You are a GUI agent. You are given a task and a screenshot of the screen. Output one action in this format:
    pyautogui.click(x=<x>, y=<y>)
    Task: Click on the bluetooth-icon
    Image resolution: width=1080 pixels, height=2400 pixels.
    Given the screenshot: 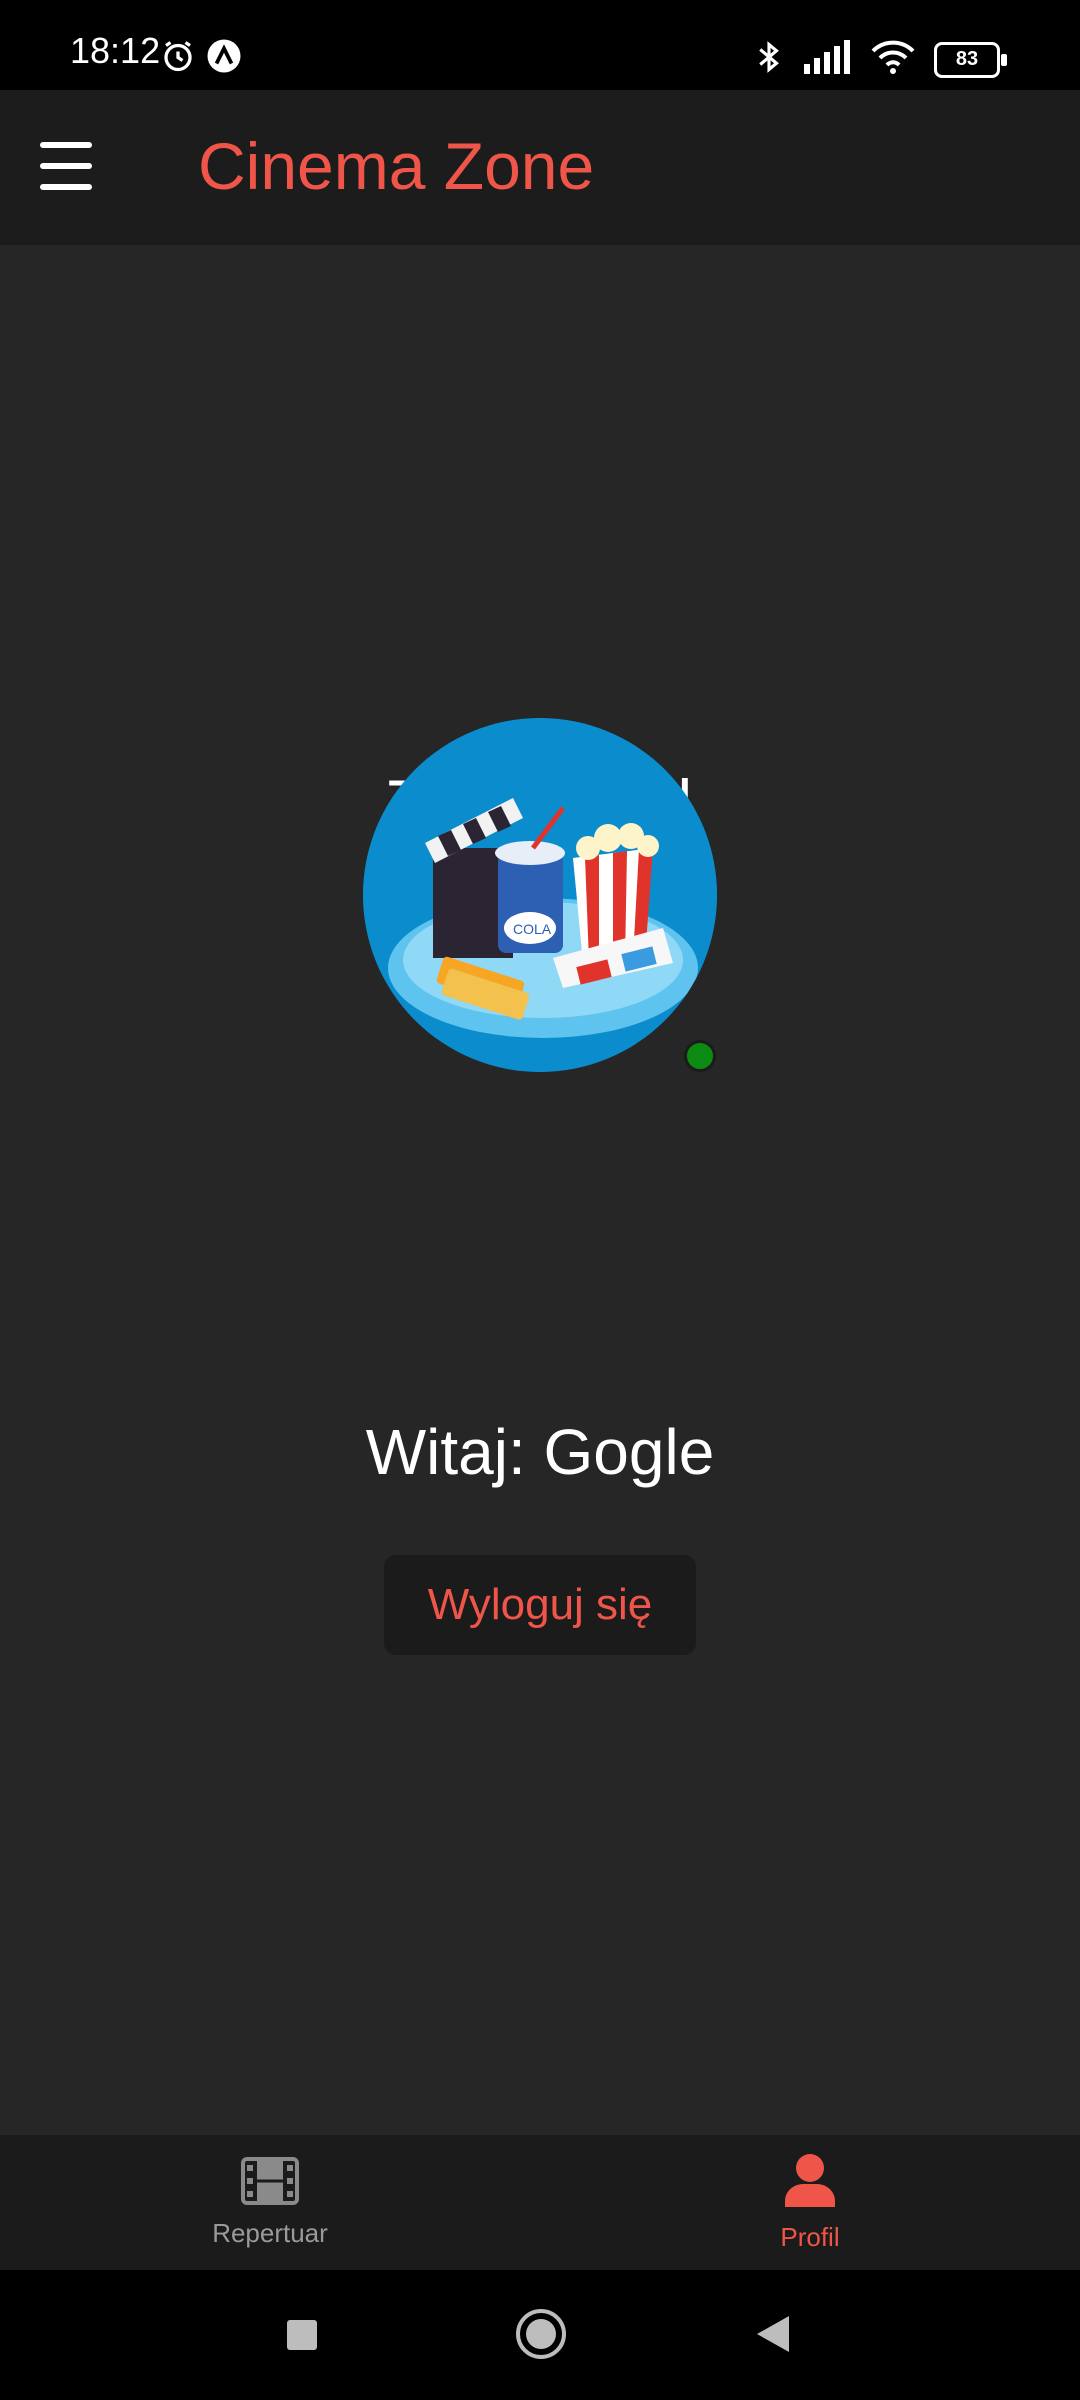 What is the action you would take?
    pyautogui.click(x=769, y=59)
    